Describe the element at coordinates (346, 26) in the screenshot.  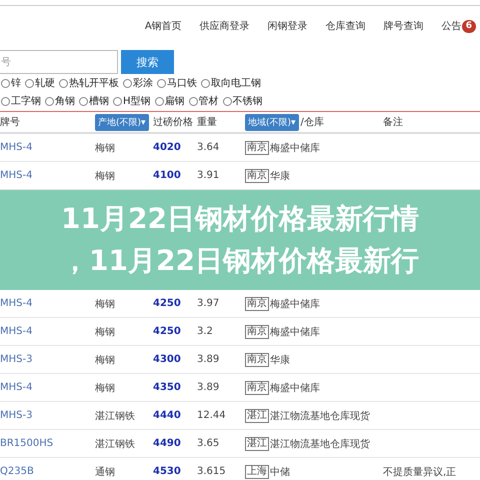
I see `nav-link: 仓库查询` at that location.